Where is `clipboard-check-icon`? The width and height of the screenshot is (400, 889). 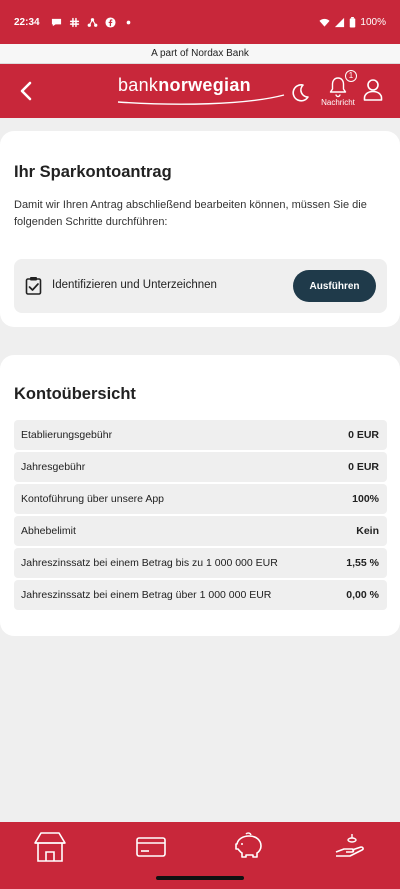
clipboard-check-icon is located at coordinates (33, 286).